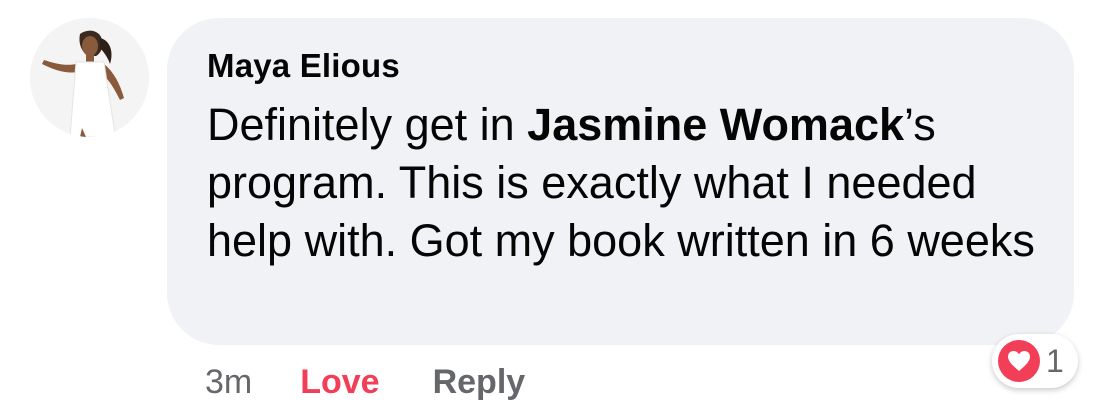 The height and width of the screenshot is (416, 1118). I want to click on reaction-summary: 1, so click(1035, 361).